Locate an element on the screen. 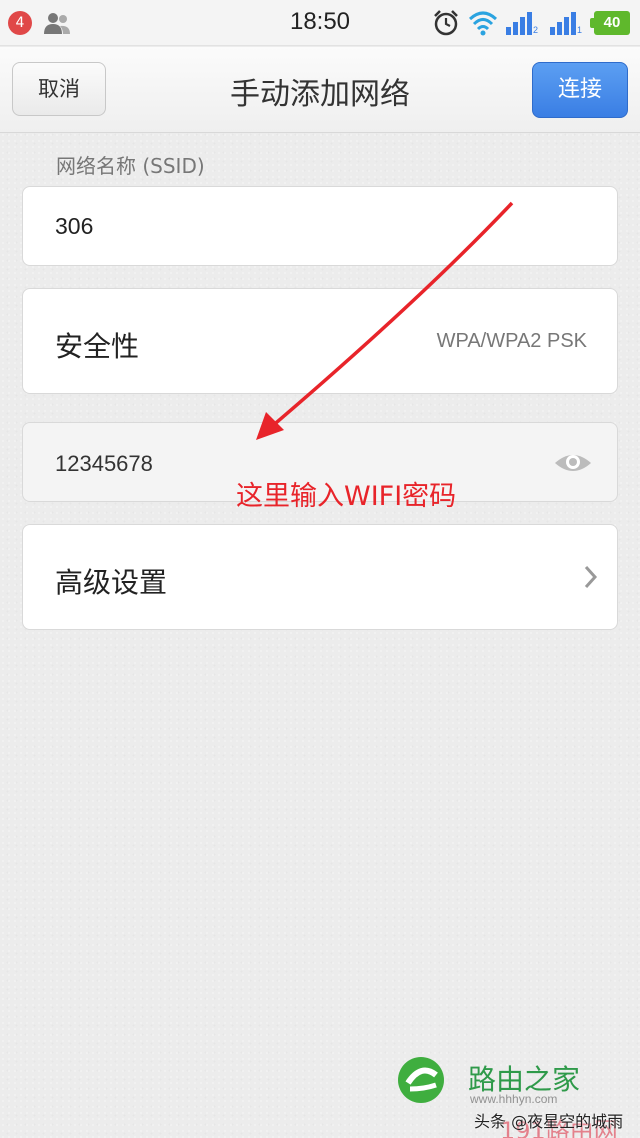 This screenshot has width=640, height=1138. watermark-logo-icon is located at coordinates (421, 1080).